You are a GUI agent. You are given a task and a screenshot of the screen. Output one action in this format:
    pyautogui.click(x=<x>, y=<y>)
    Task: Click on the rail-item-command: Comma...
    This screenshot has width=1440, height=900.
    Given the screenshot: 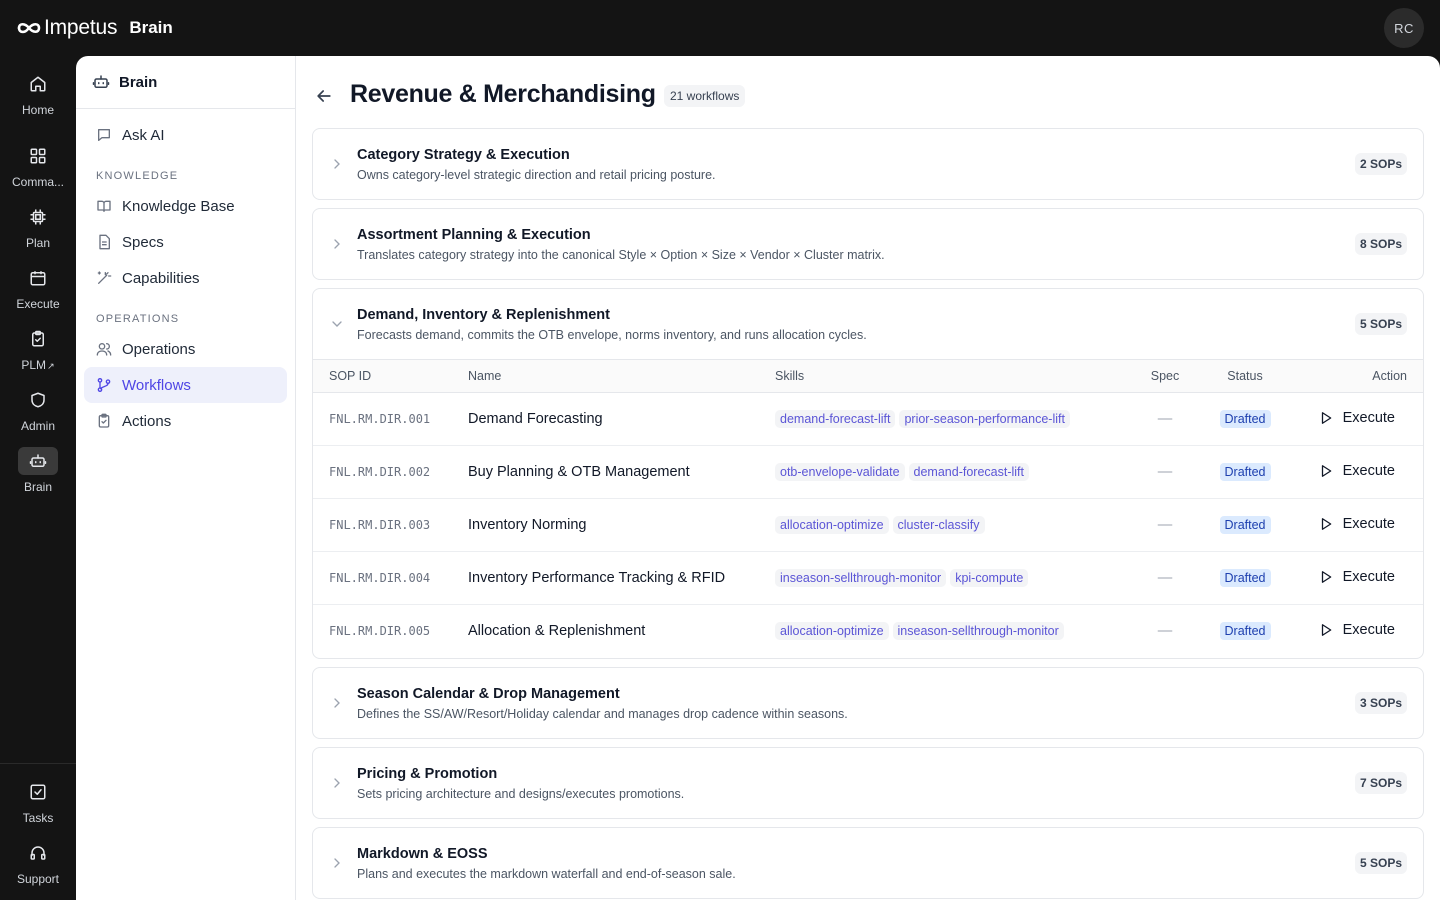 What is the action you would take?
    pyautogui.click(x=38, y=170)
    